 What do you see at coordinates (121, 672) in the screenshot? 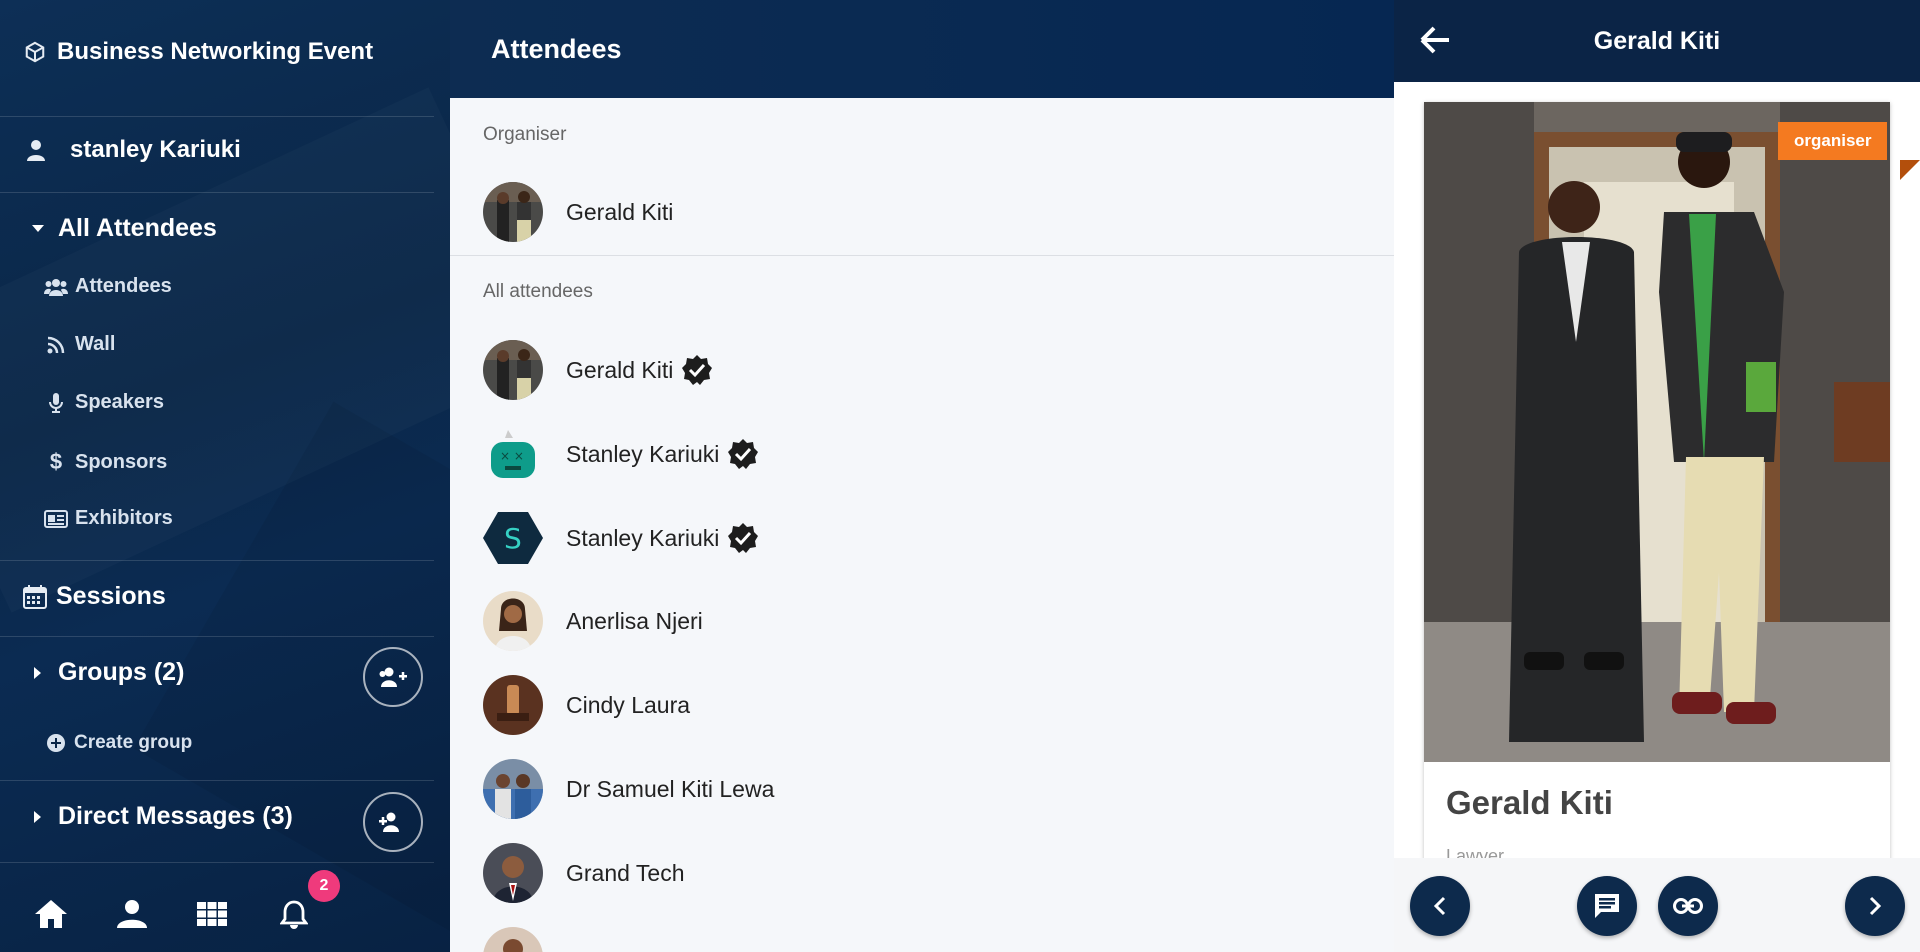
I see `groups-label: Groups (2)` at bounding box center [121, 672].